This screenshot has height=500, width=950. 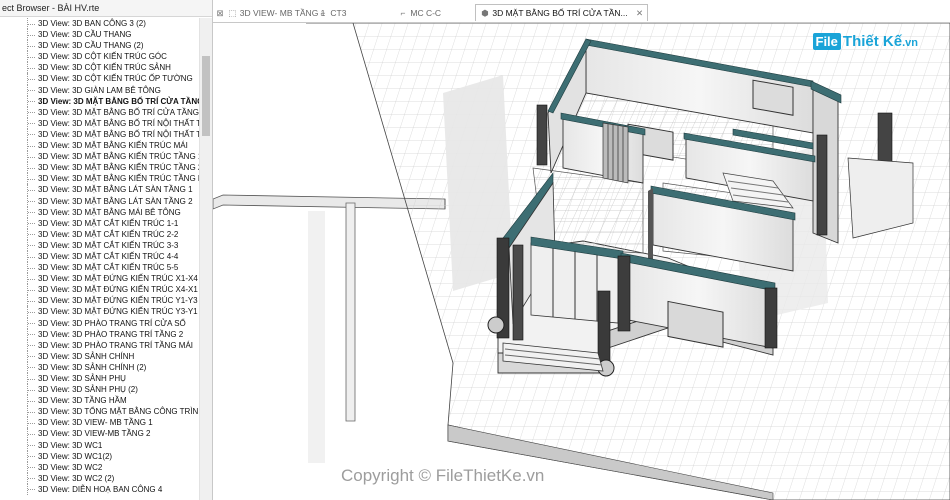 I want to click on tree-item-label: 3D View: 3D MẶT CẮT KIẾN TRÚC 1-1, so click(x=108, y=223).